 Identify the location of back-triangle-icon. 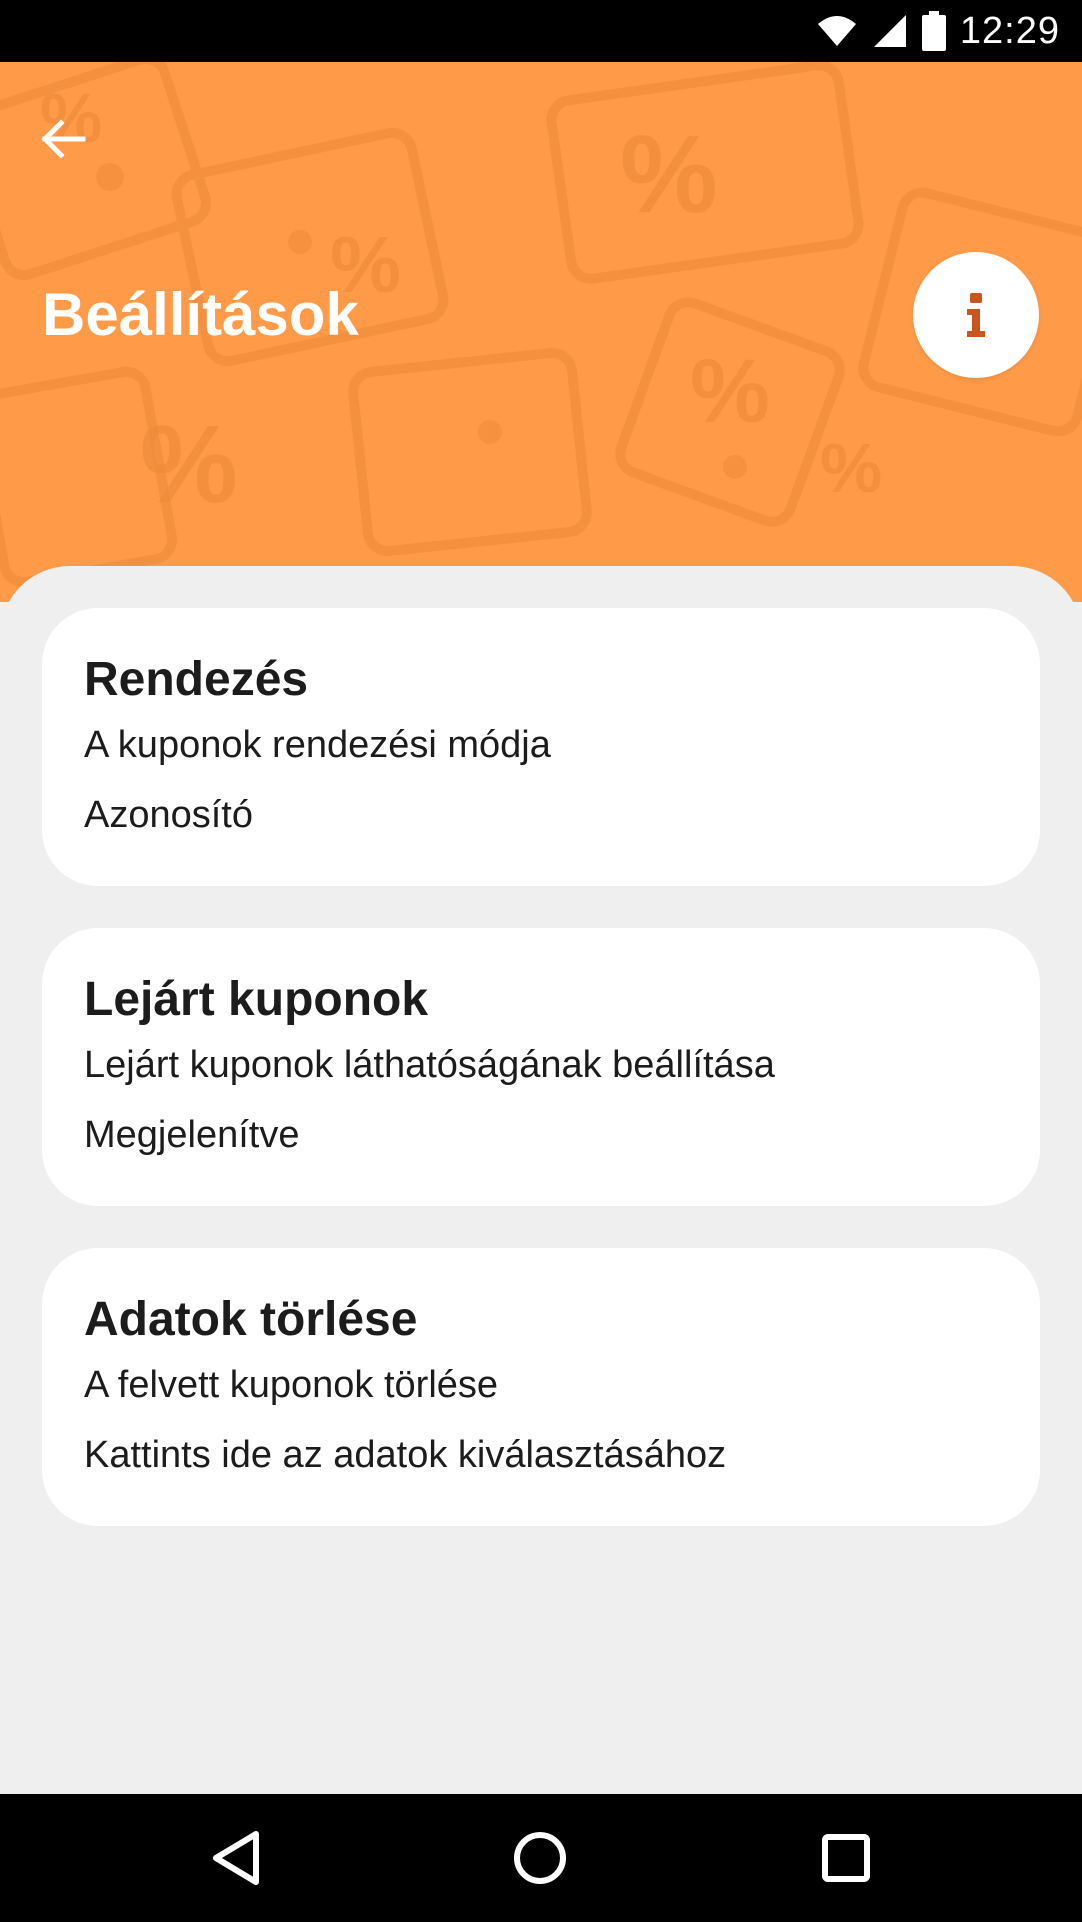
(236, 1858).